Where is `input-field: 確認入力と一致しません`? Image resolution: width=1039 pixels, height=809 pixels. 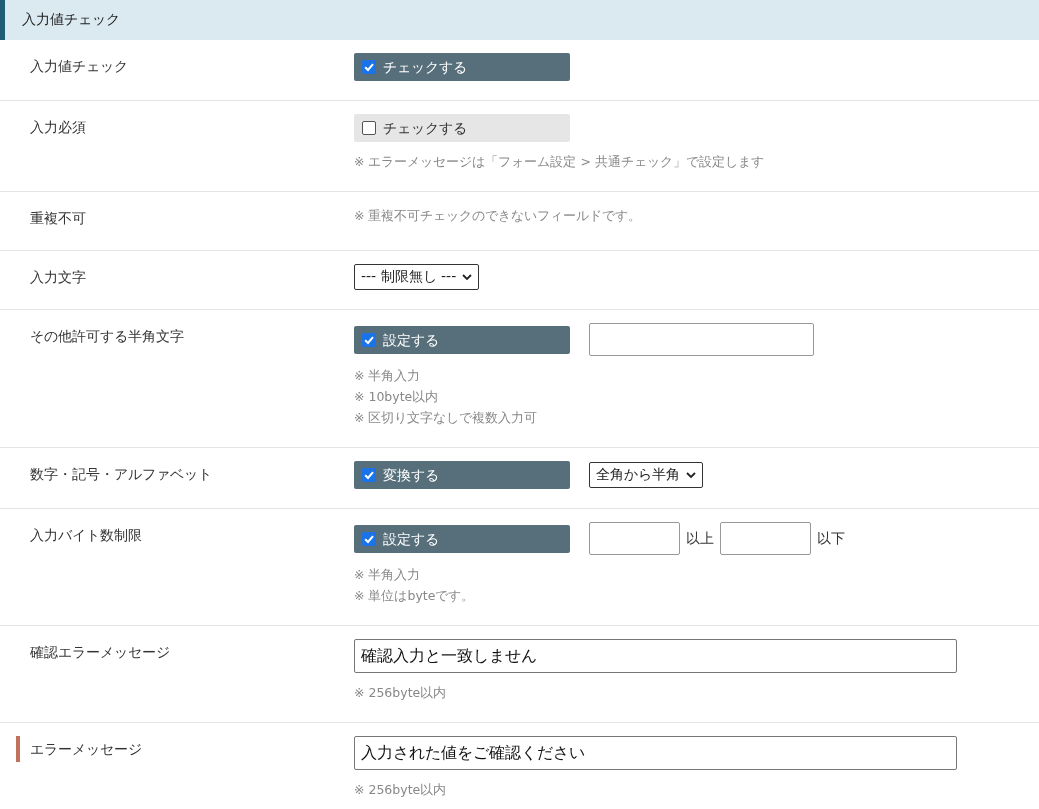
input-field: 確認入力と一致しません is located at coordinates (655, 656).